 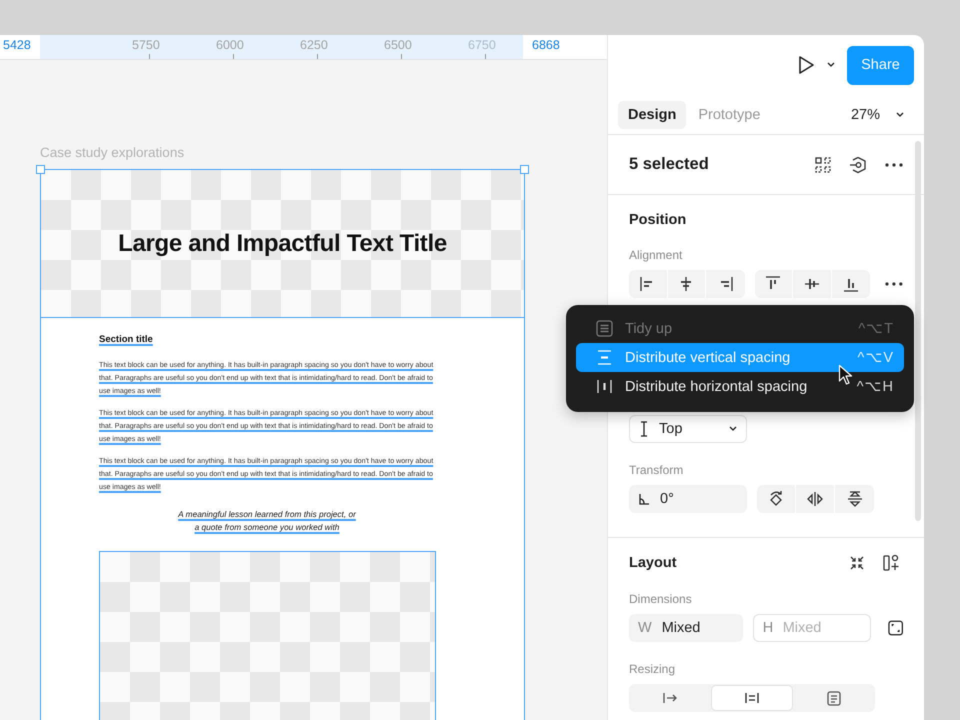 What do you see at coordinates (658, 220) in the screenshot?
I see `section-heading: Position` at bounding box center [658, 220].